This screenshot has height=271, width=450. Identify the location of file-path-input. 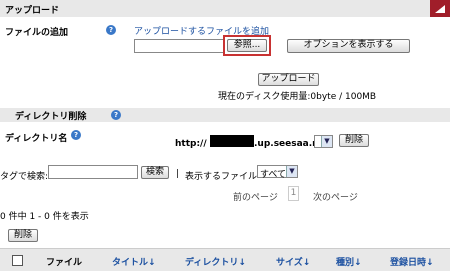
(179, 46).